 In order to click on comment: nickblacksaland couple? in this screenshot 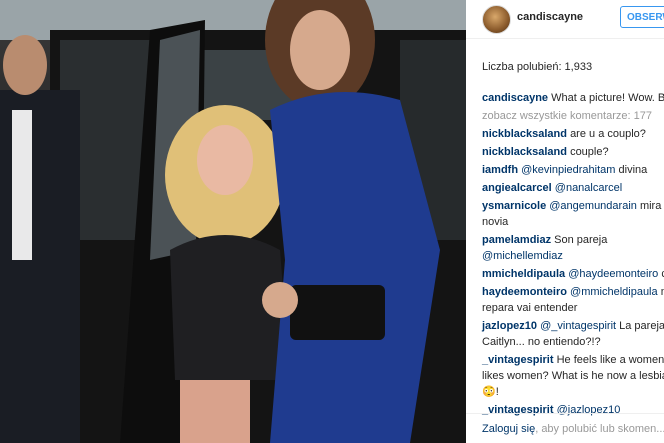, I will do `click(573, 152)`.